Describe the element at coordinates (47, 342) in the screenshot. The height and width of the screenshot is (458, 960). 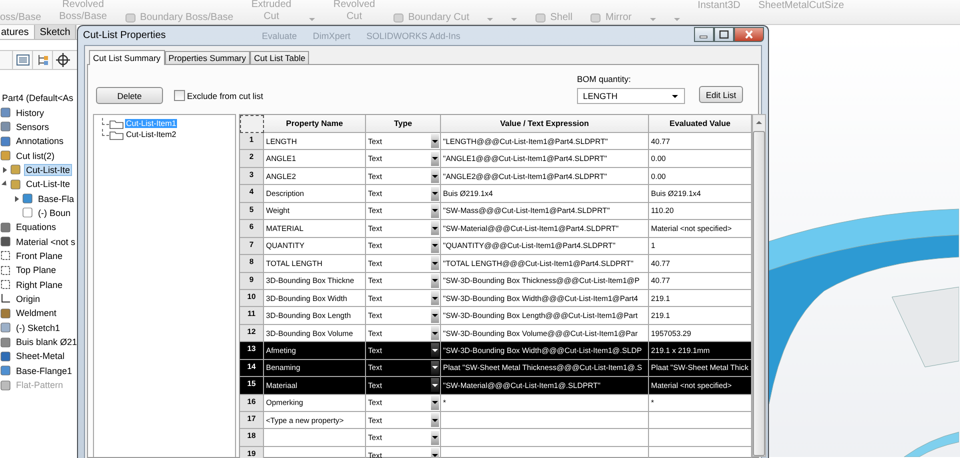
I see `tree-item-label: Buis blank Ø21` at that location.